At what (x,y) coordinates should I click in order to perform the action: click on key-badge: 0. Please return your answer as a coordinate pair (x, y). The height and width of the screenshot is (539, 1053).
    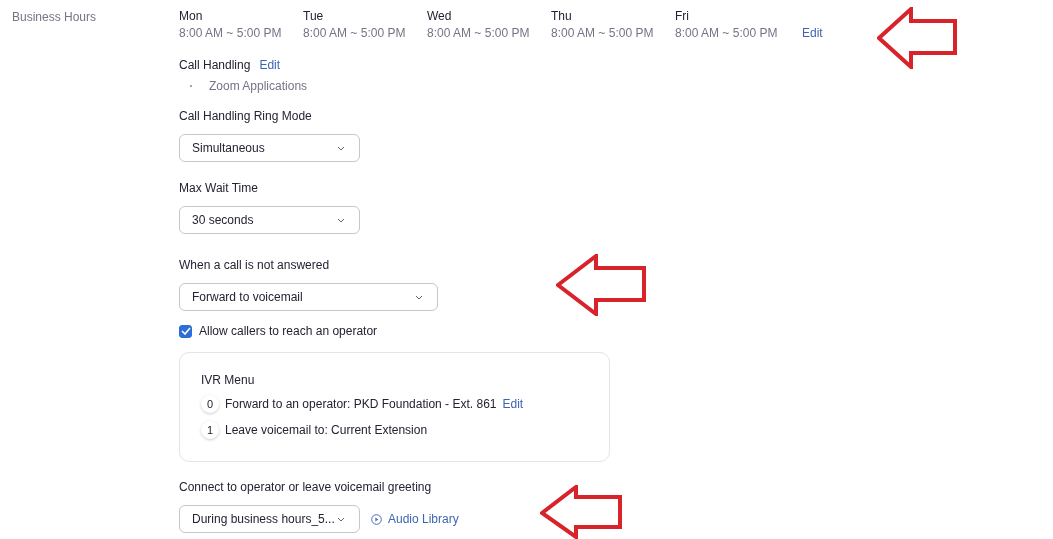
    Looking at the image, I should click on (210, 404).